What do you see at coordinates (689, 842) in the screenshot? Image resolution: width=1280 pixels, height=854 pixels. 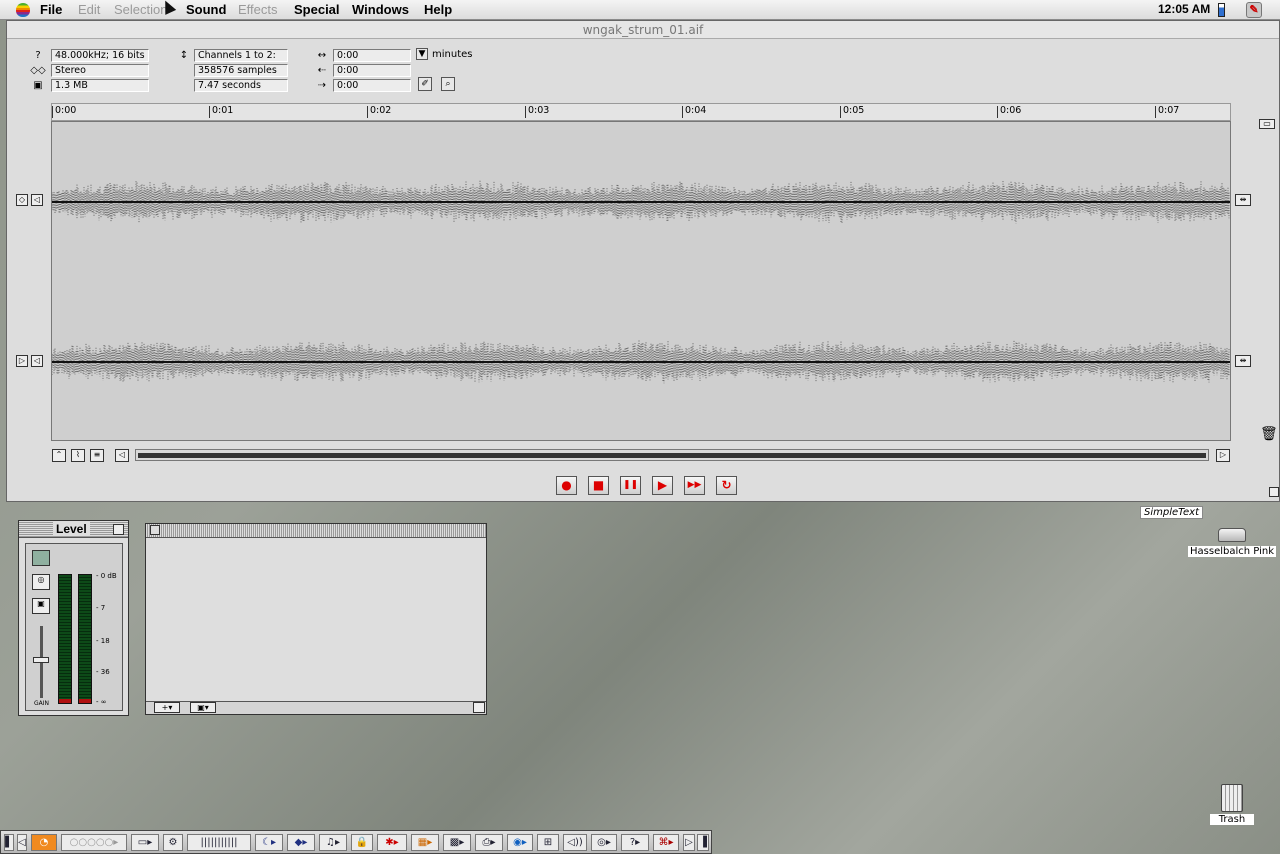 I see `strip-scroll-right-icon: ▷` at bounding box center [689, 842].